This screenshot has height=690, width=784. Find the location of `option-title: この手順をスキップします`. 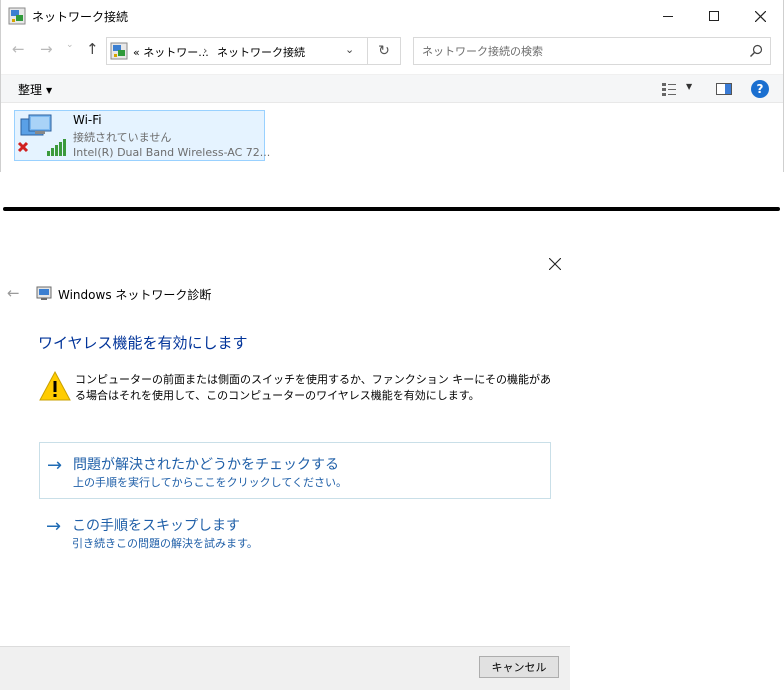

option-title: この手順をスキップします is located at coordinates (156, 526).